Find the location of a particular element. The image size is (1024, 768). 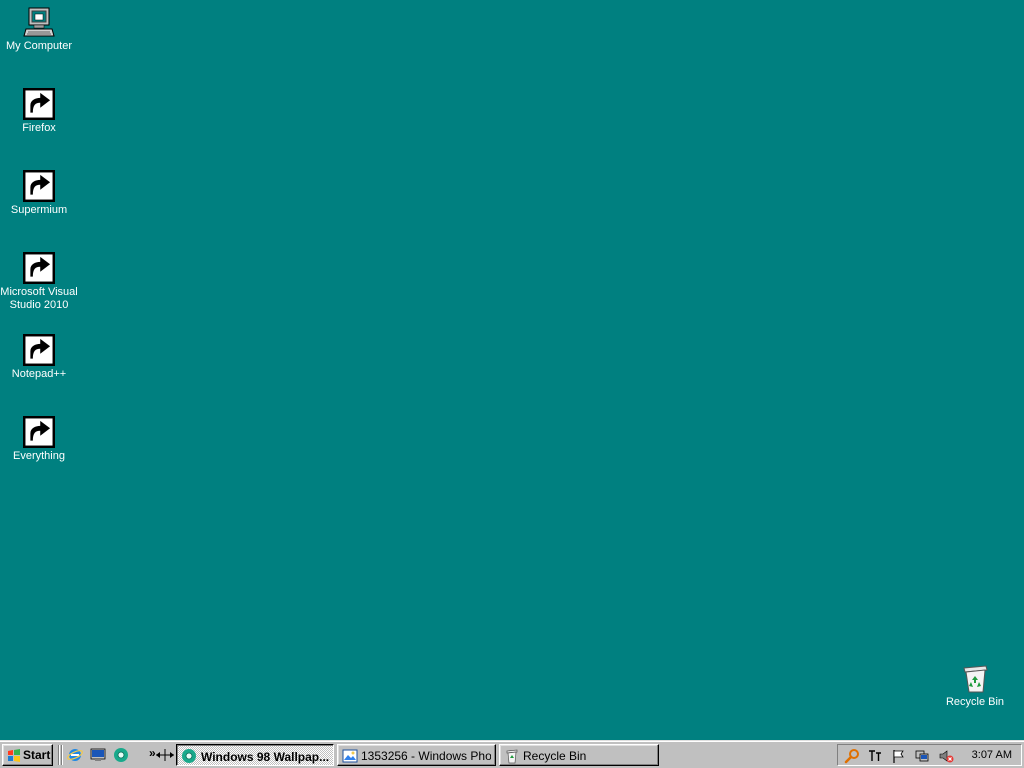

quicklaunch-show-desktop is located at coordinates (98, 755).